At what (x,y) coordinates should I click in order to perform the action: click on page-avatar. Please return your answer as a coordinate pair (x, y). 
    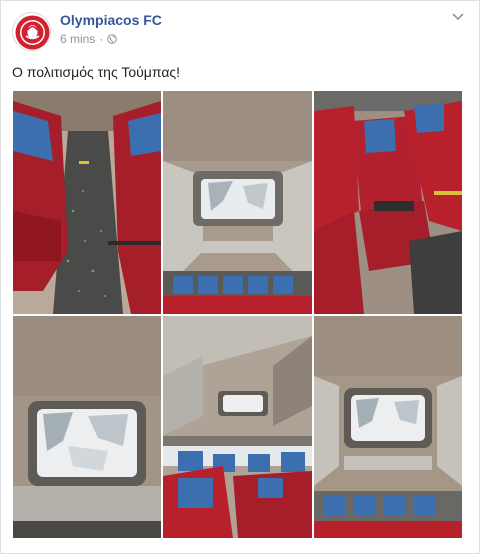
    Looking at the image, I should click on (31, 31).